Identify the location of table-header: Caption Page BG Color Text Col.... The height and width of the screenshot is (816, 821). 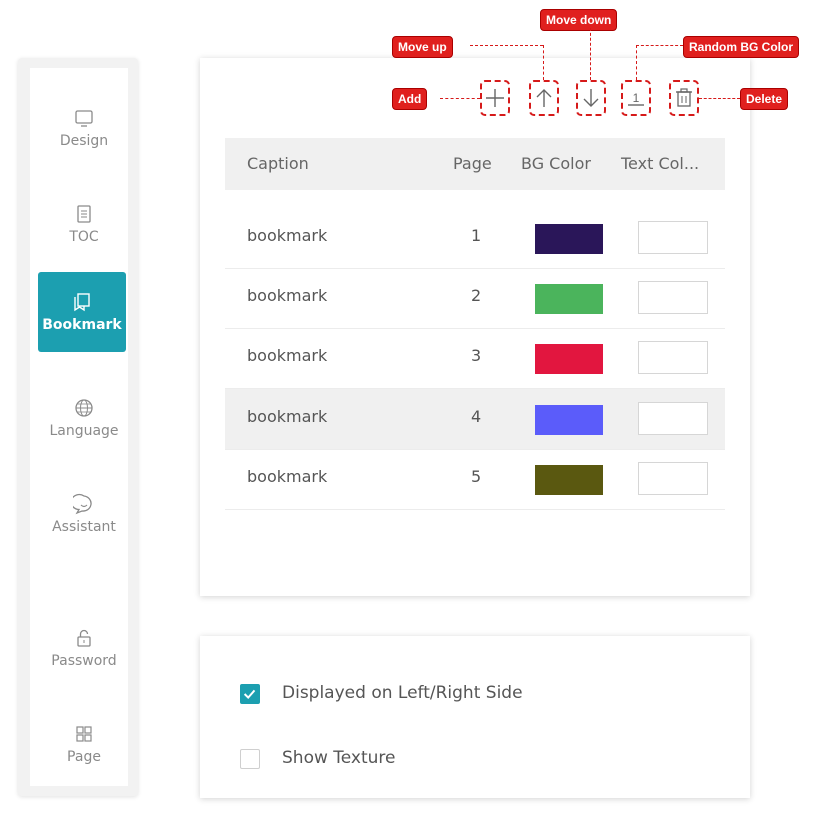
(475, 164).